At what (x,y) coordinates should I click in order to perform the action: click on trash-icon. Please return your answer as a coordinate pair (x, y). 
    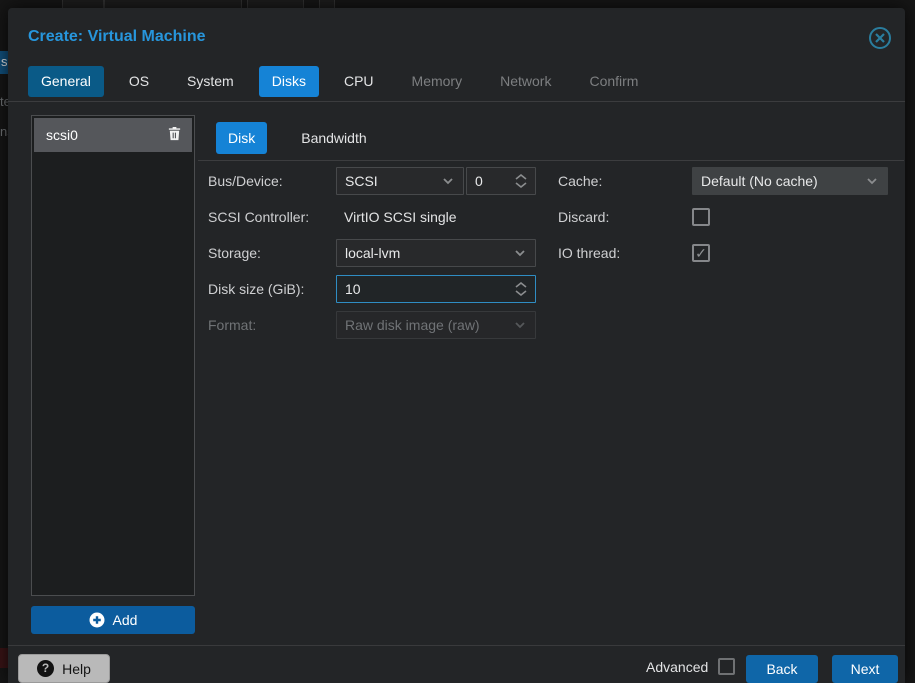
    Looking at the image, I should click on (174, 135).